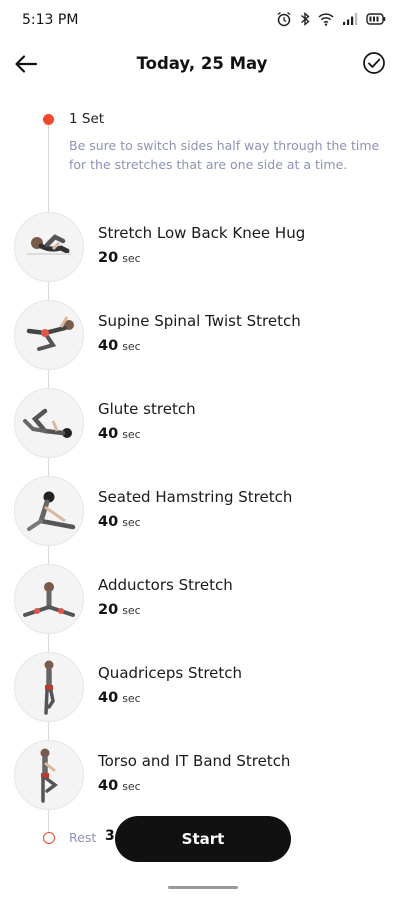 The width and height of the screenshot is (404, 900). Describe the element at coordinates (49, 838) in the screenshot. I see `rest-marker` at that location.